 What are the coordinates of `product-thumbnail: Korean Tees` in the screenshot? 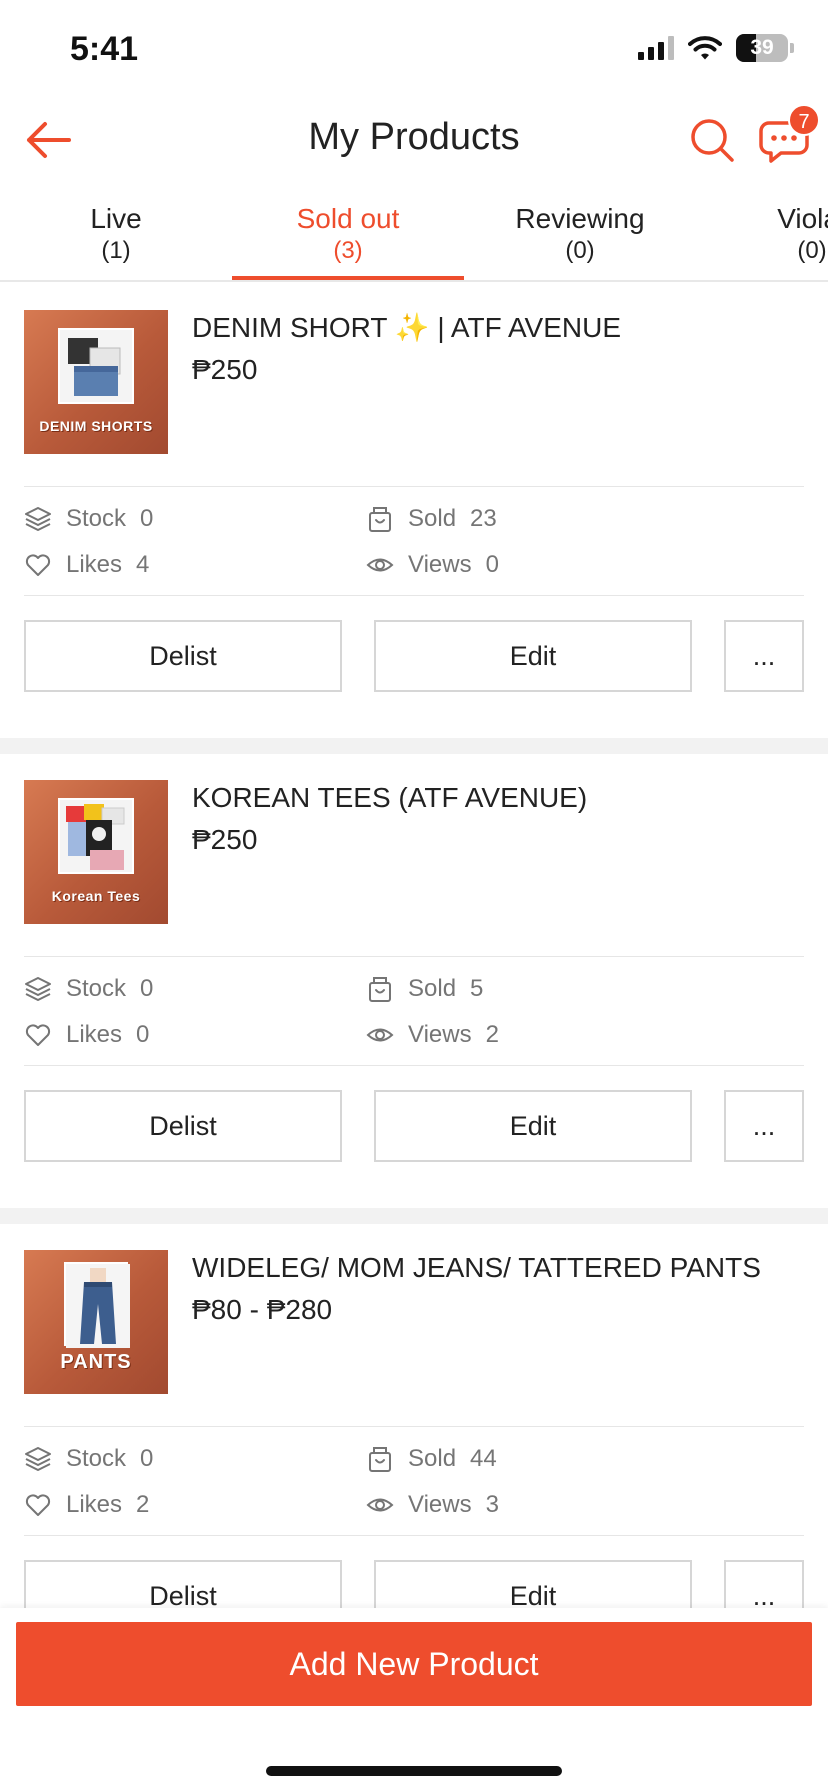 It's located at (96, 852).